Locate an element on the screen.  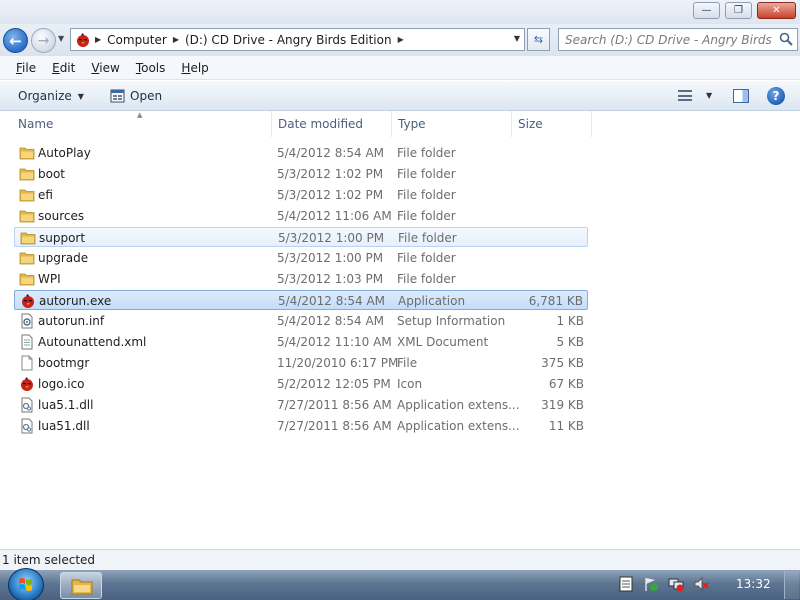
menu-file: File is located at coordinates (26, 68).